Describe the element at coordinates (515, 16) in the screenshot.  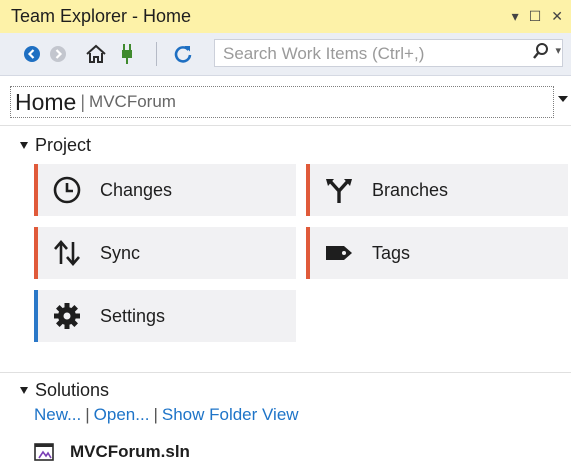
I see `dropdown-window-icon: ▾` at that location.